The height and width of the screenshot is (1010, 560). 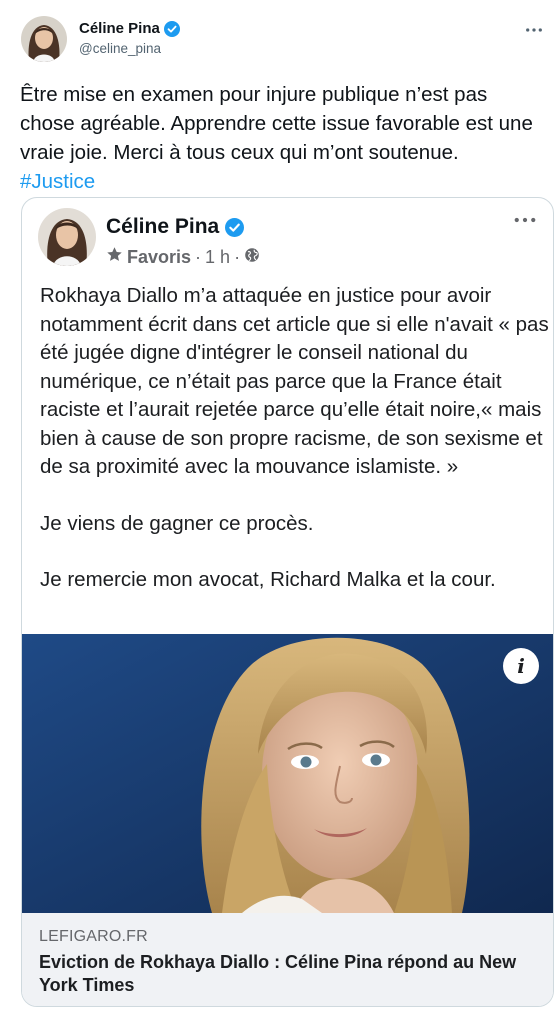 What do you see at coordinates (44, 39) in the screenshot?
I see `author-avatar` at bounding box center [44, 39].